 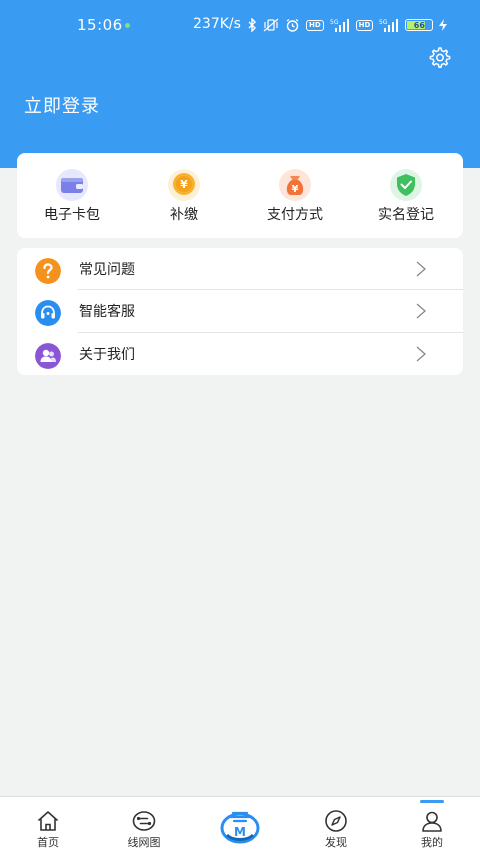 What do you see at coordinates (144, 821) in the screenshot?
I see `route-map-icon` at bounding box center [144, 821].